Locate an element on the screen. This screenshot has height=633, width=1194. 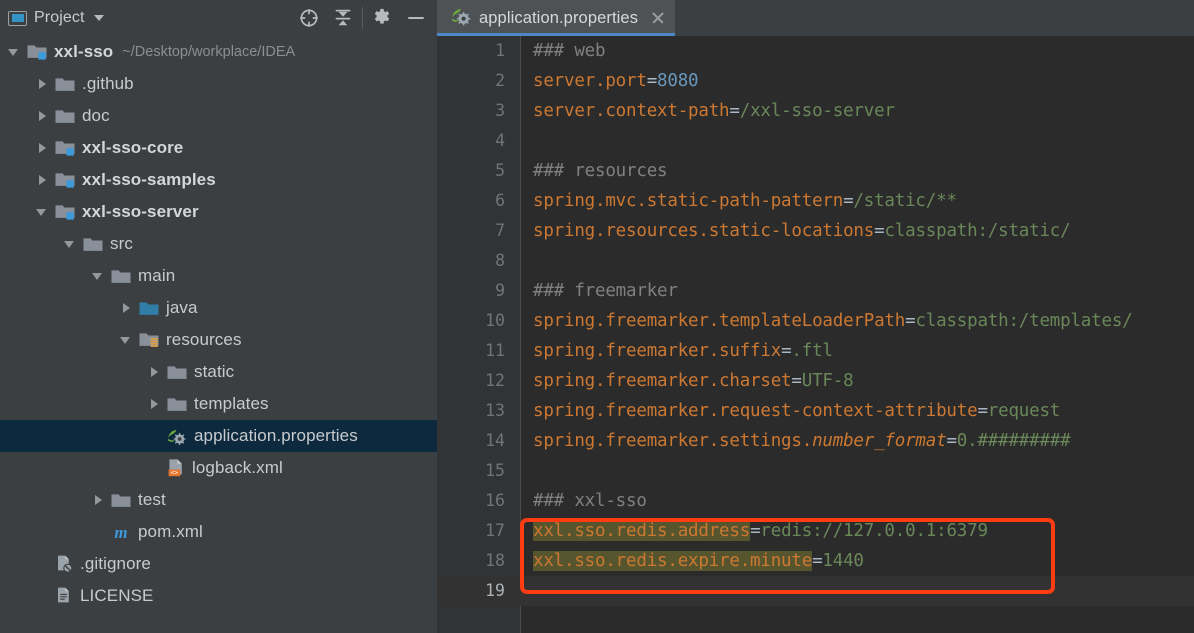
tree-row: java is located at coordinates (218, 308).